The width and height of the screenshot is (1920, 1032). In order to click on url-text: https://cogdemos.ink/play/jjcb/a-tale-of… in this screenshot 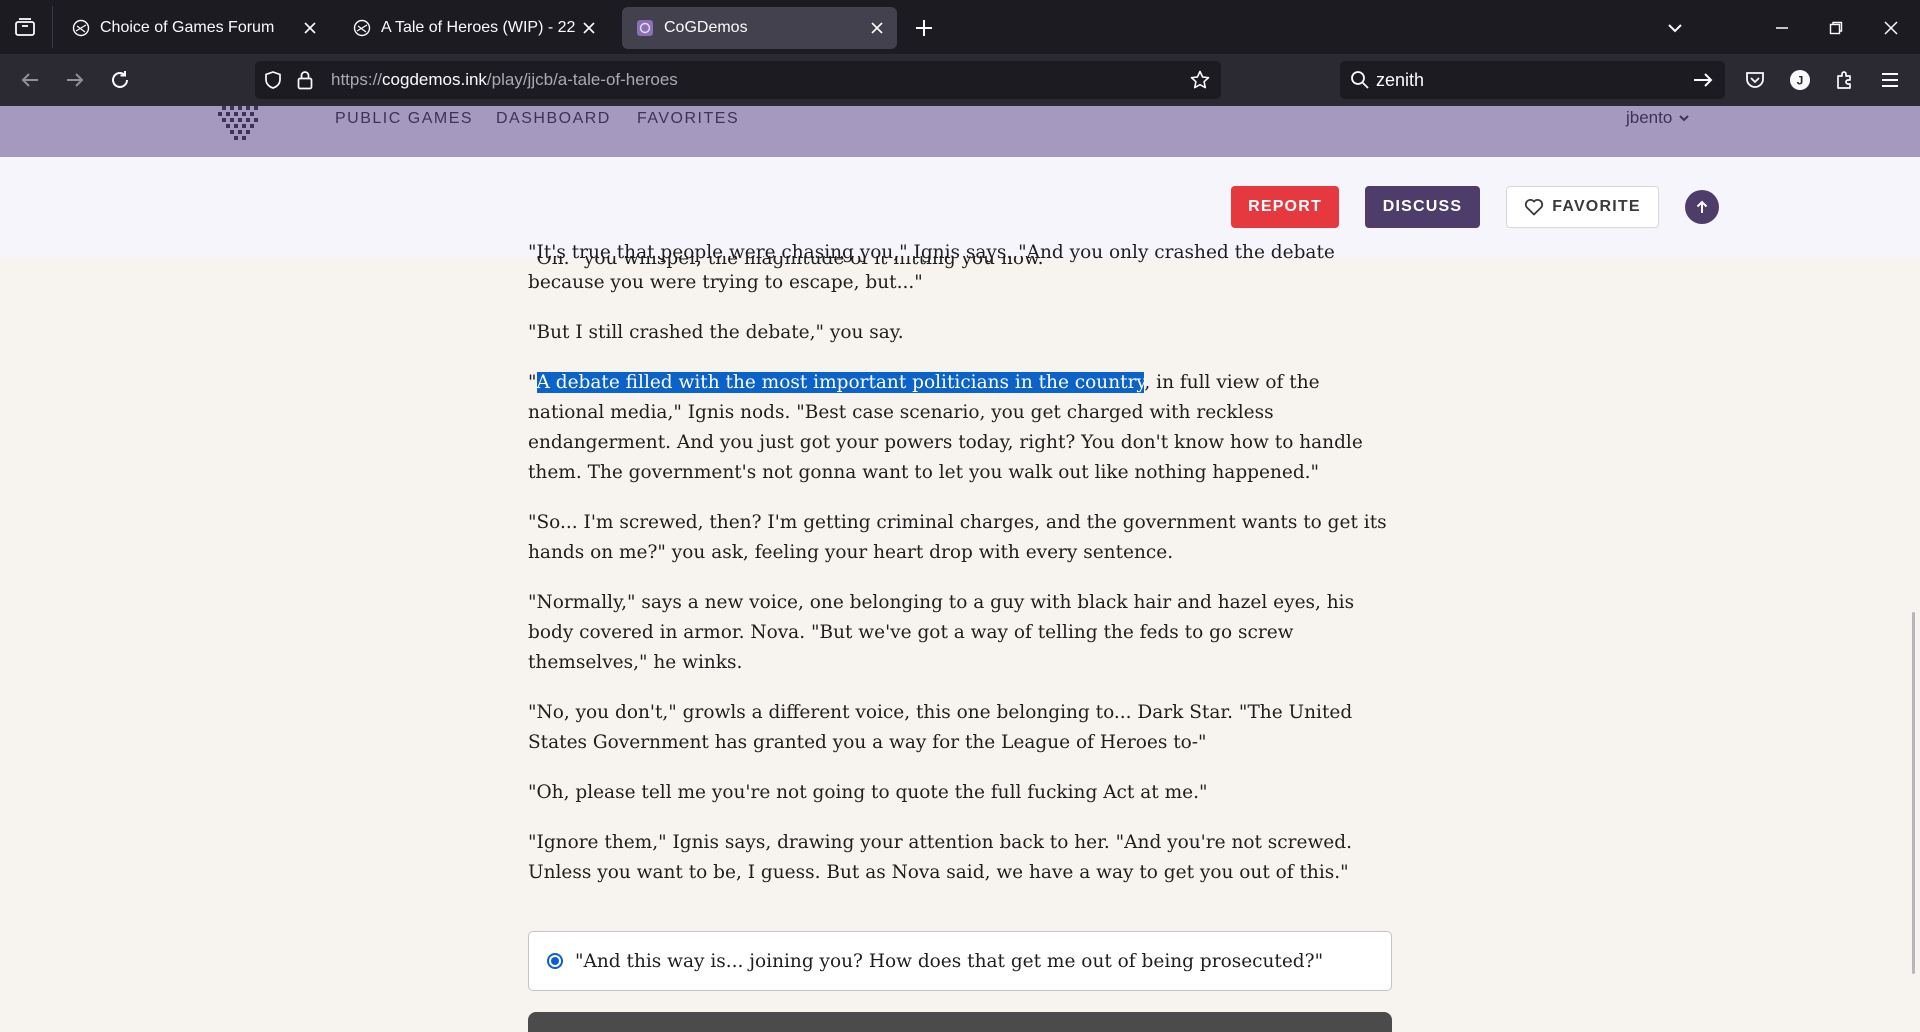, I will do `click(504, 80)`.